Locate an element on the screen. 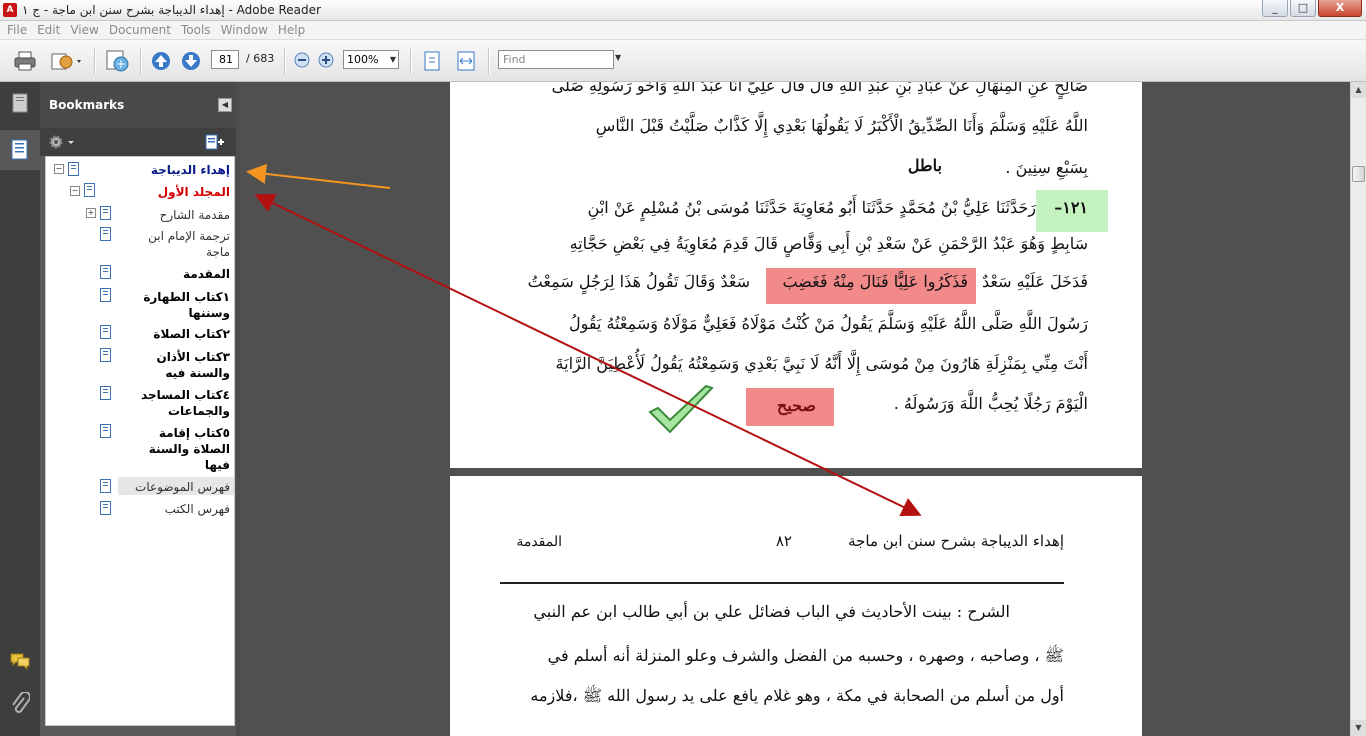 Image resolution: width=1366 pixels, height=736 pixels. fit-width-button is located at coordinates (466, 61).